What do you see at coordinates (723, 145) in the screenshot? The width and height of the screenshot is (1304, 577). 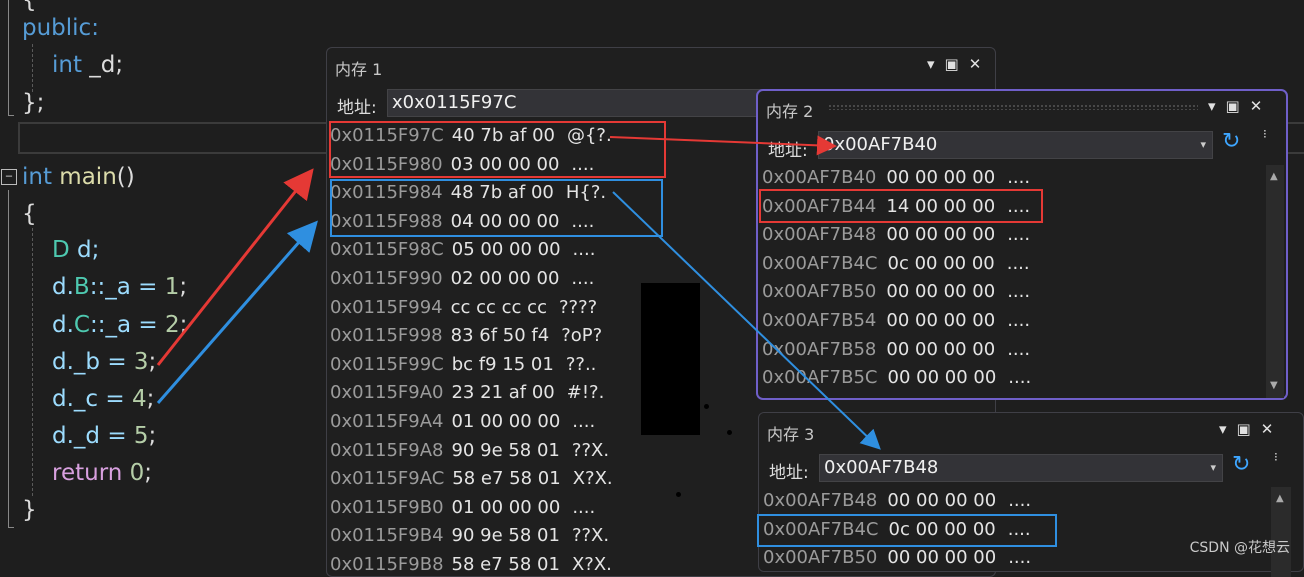 I see `arrow-red-vbptr` at bounding box center [723, 145].